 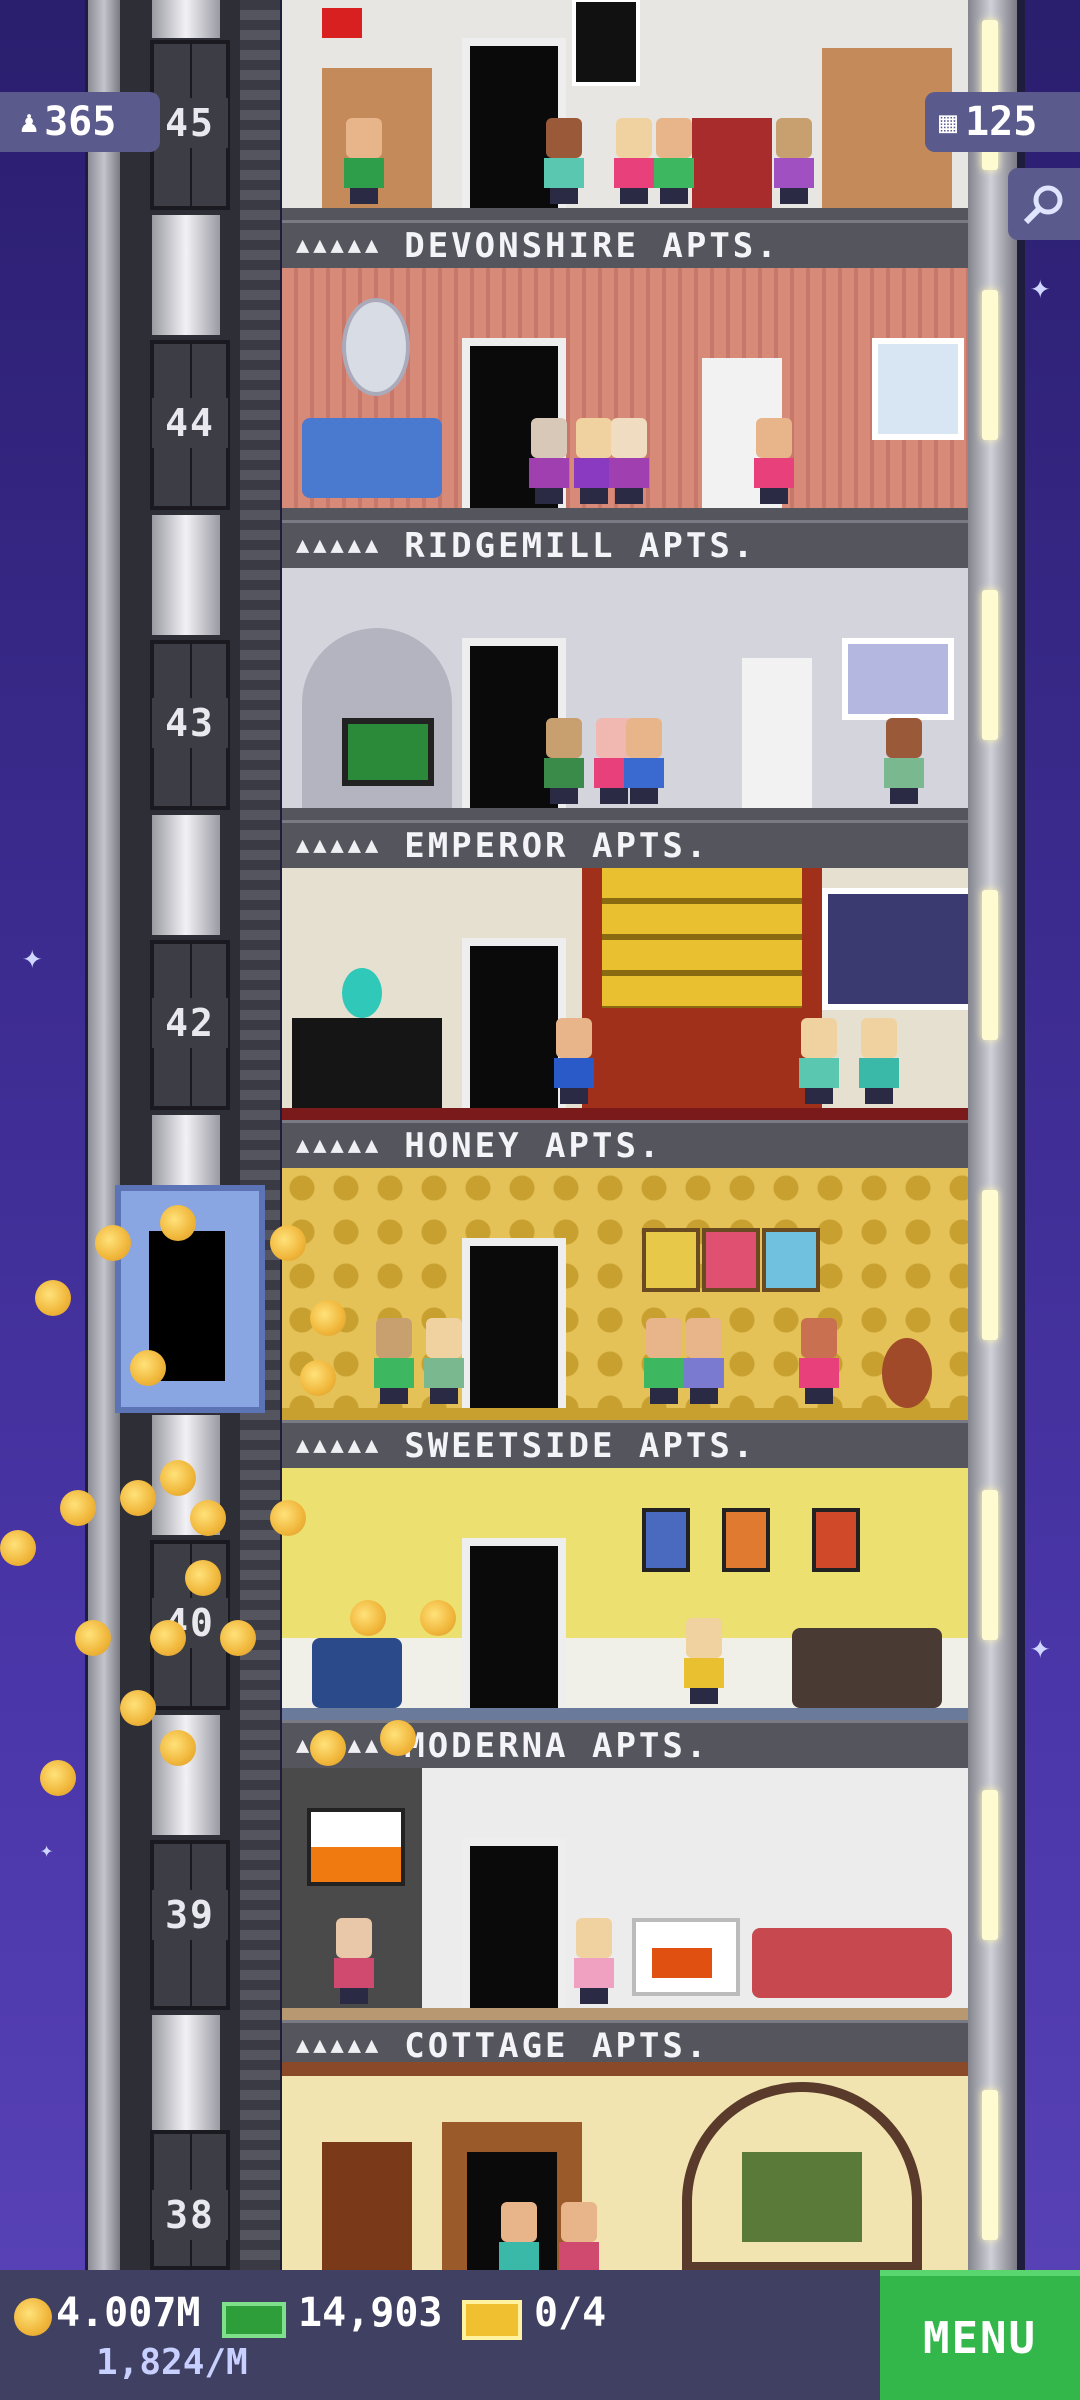 What do you see at coordinates (362, 993) in the screenshot?
I see `vase` at bounding box center [362, 993].